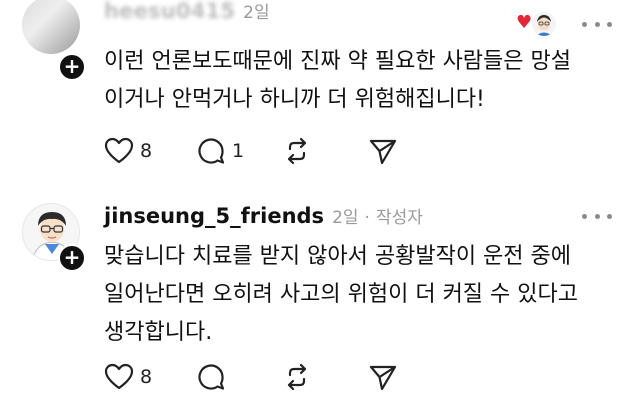 This screenshot has width=640, height=419. I want to click on username: heesu0415, so click(169, 11).